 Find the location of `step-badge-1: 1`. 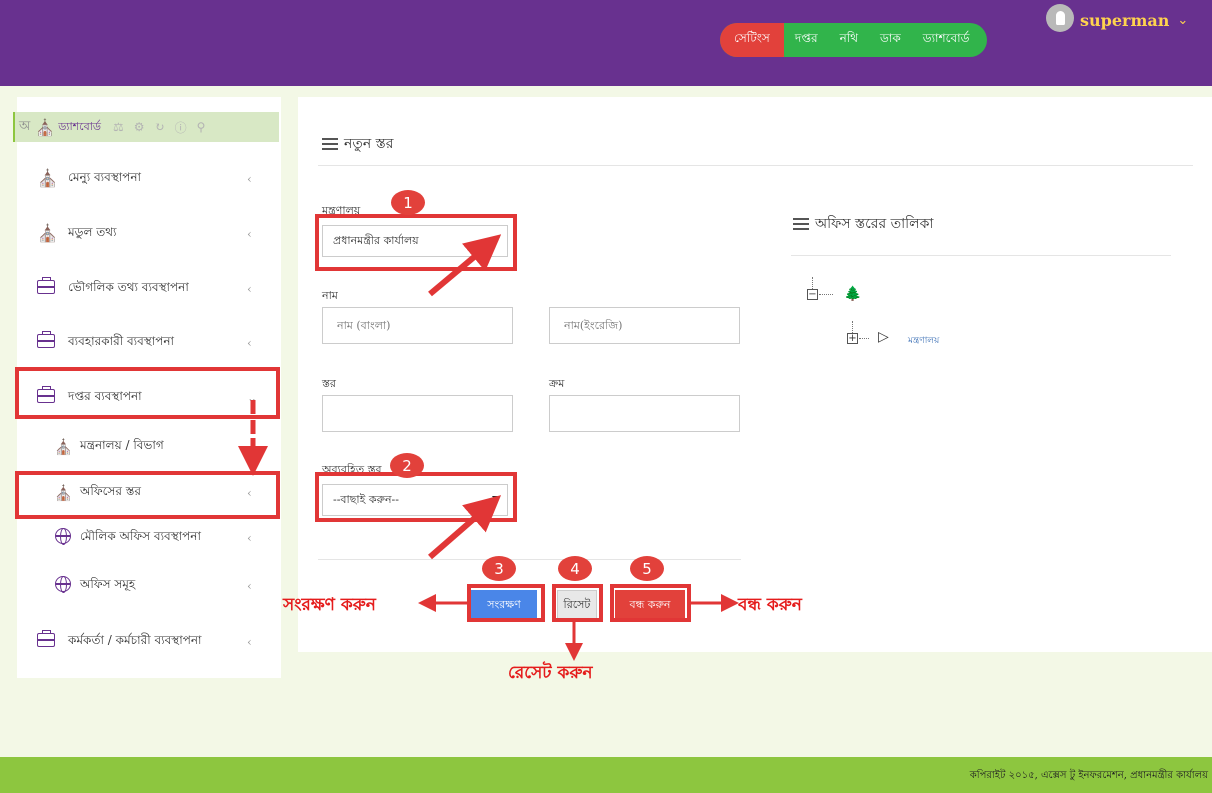

step-badge-1: 1 is located at coordinates (408, 202).